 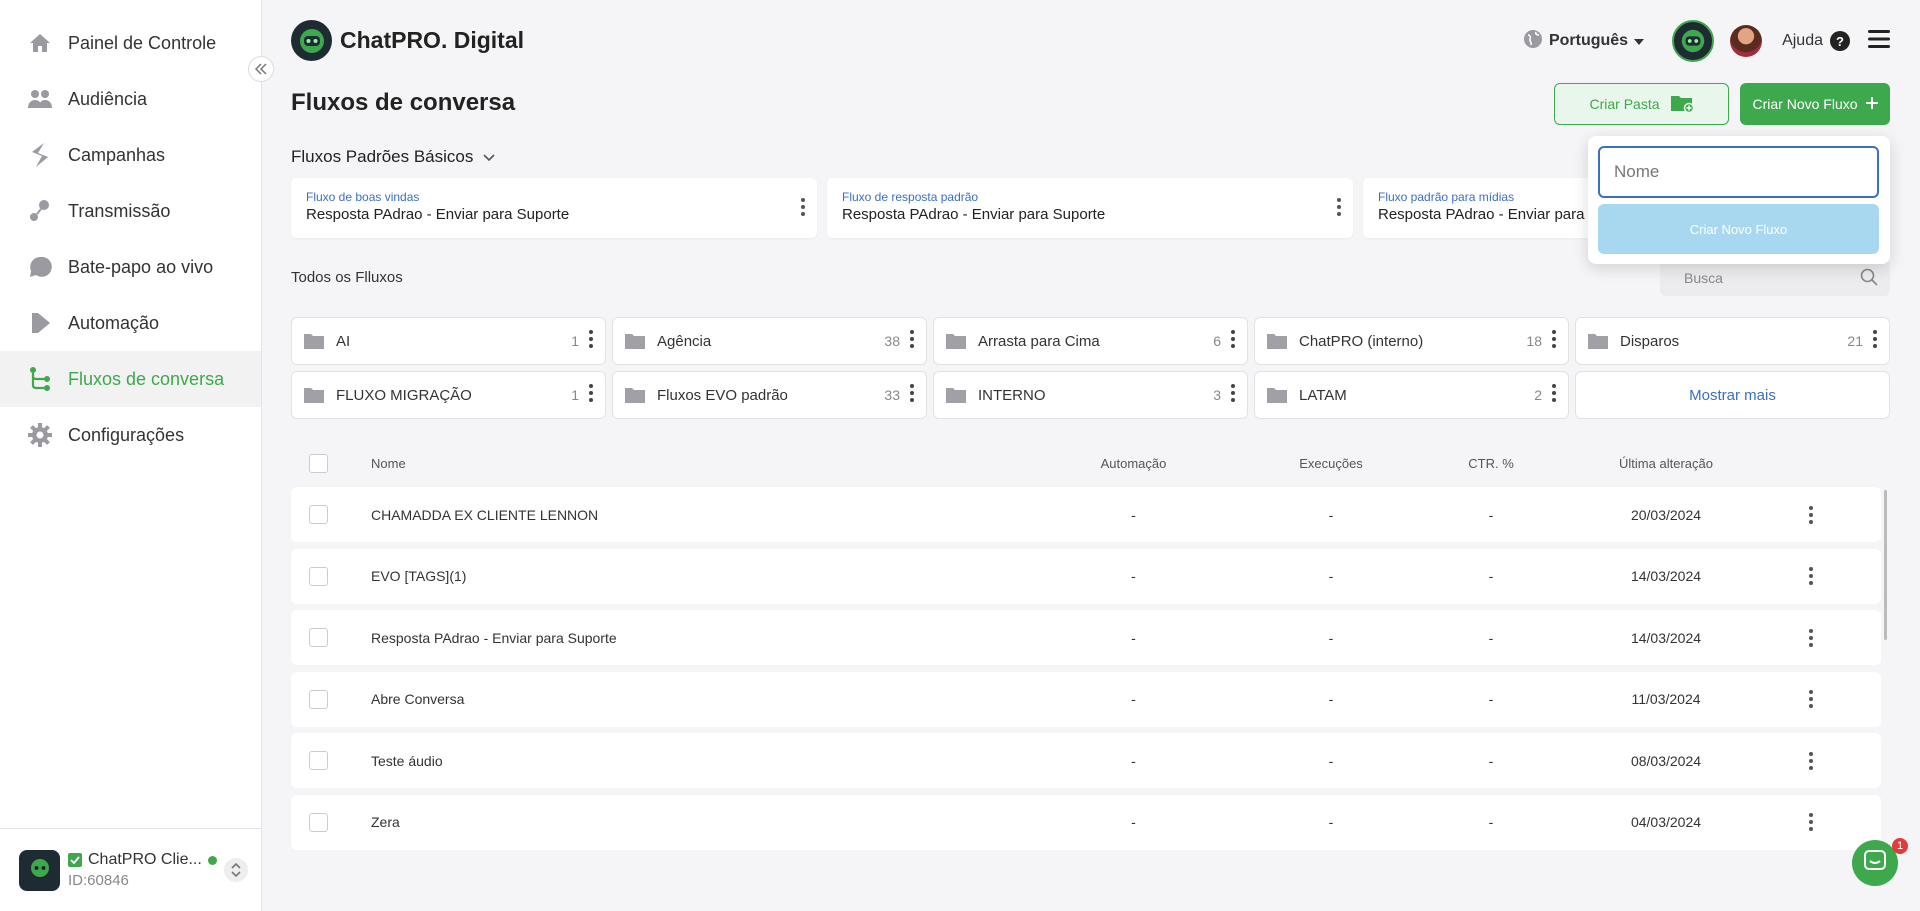 What do you see at coordinates (1738, 229) in the screenshot?
I see `create-new-flow-submit-button: Criar Novo Fluxo` at bounding box center [1738, 229].